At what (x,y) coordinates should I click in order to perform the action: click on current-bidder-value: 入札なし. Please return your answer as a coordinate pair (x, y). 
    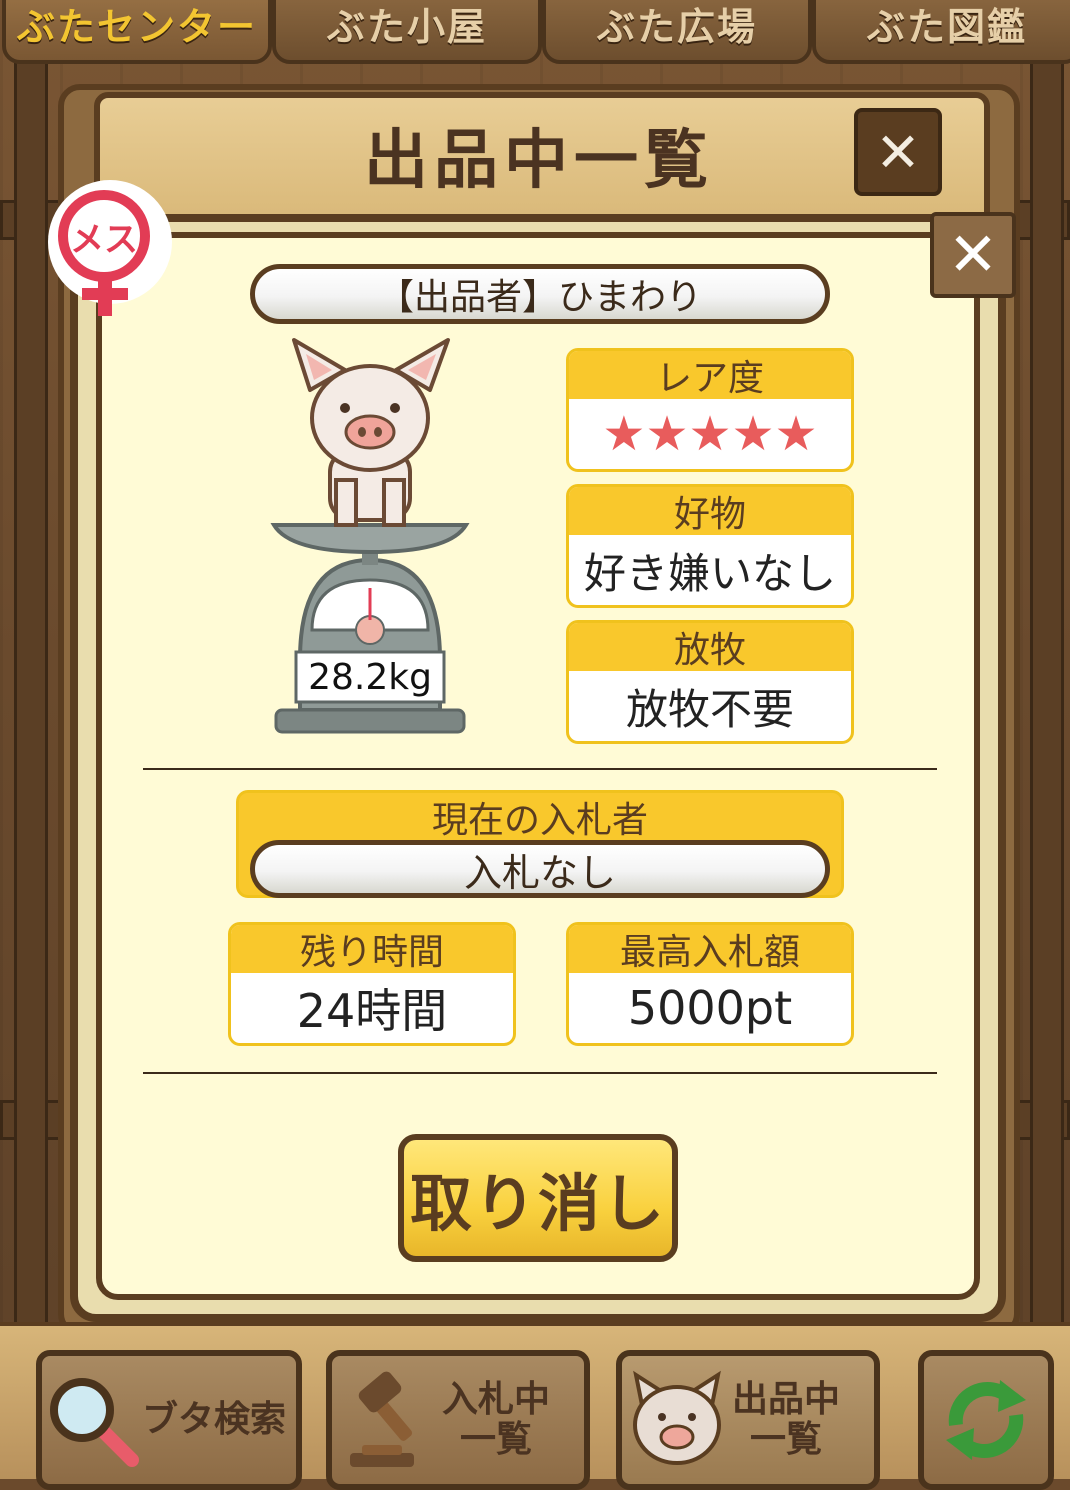
    Looking at the image, I should click on (540, 869).